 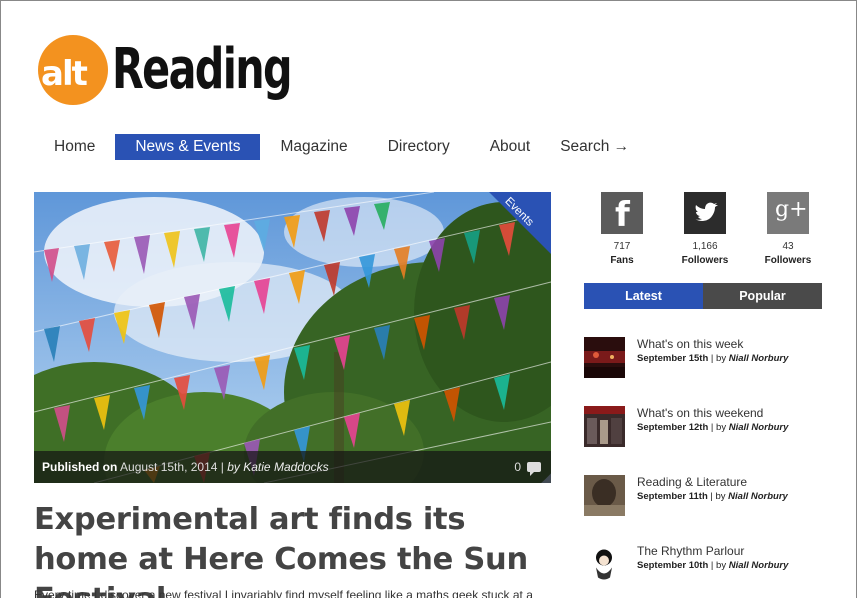 I want to click on logo-badge: alt, so click(x=73, y=70).